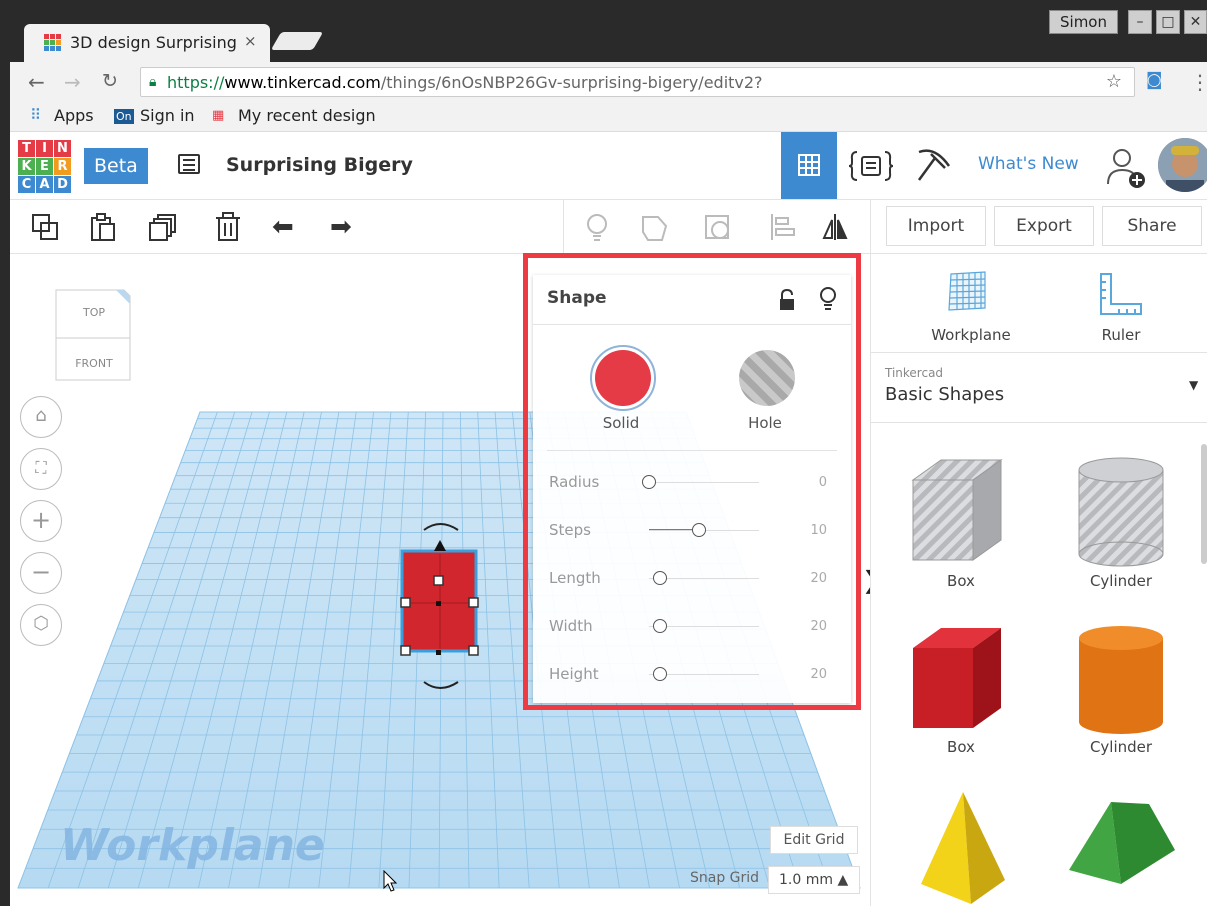 This screenshot has height=906, width=1207. Describe the element at coordinates (41, 573) in the screenshot. I see `zoom-out-icon: −` at that location.